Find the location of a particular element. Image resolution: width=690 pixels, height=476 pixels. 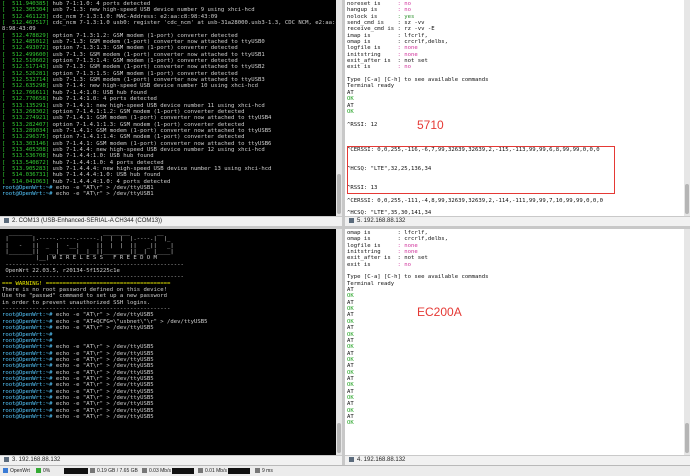

setting-key: imap is is located at coordinates (372, 35).